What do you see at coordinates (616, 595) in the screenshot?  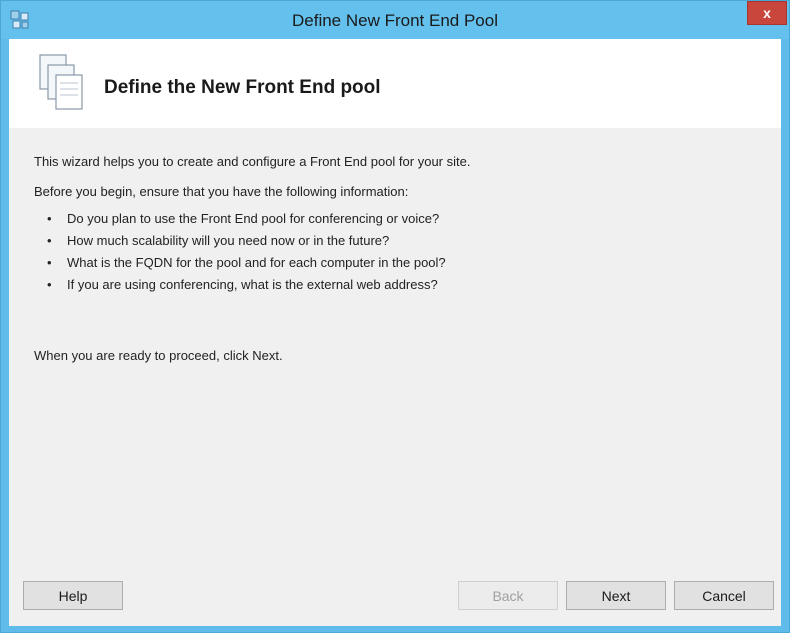 I see `next-button: Next` at bounding box center [616, 595].